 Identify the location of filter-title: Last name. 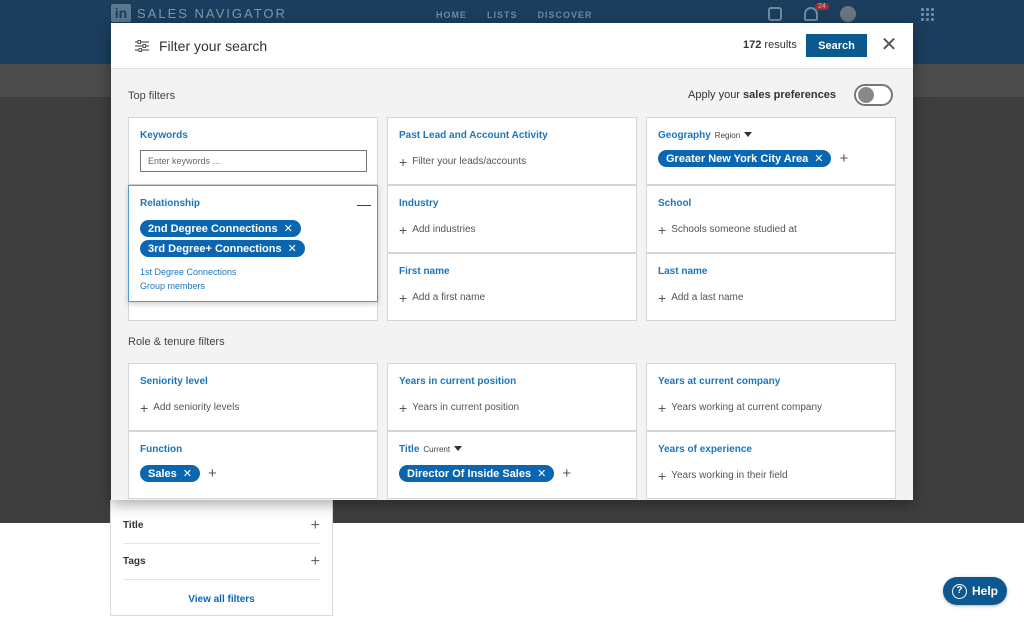
(683, 271).